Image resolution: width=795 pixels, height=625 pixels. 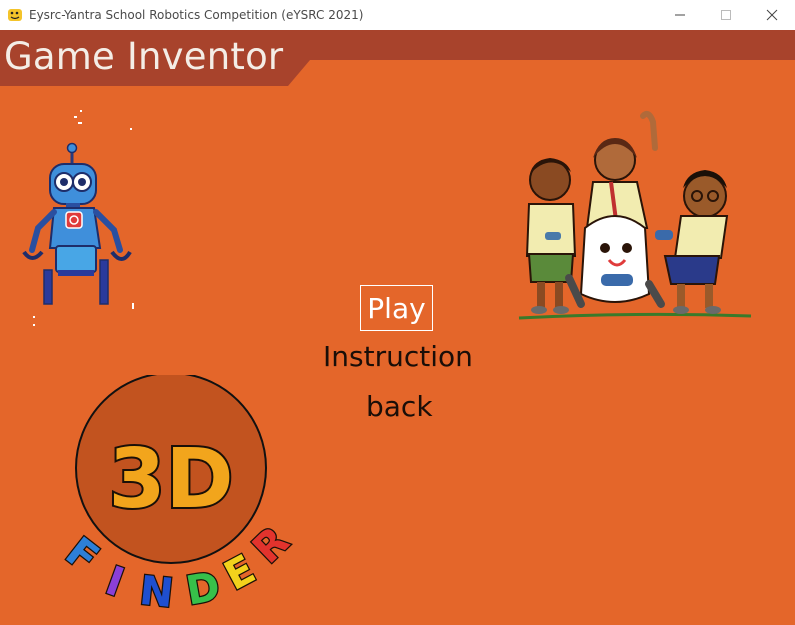 I want to click on 3d-finder-logo: 3D F I N D E R, so click(x=179, y=495).